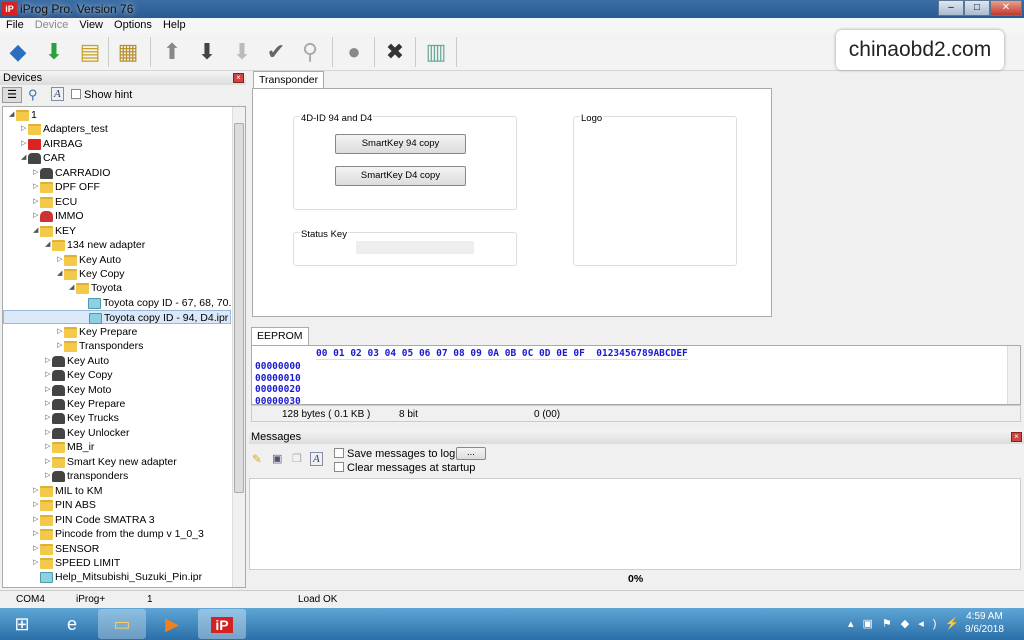  Describe the element at coordinates (117, 390) in the screenshot. I see `tree-item: ▷ Key Moto` at that location.